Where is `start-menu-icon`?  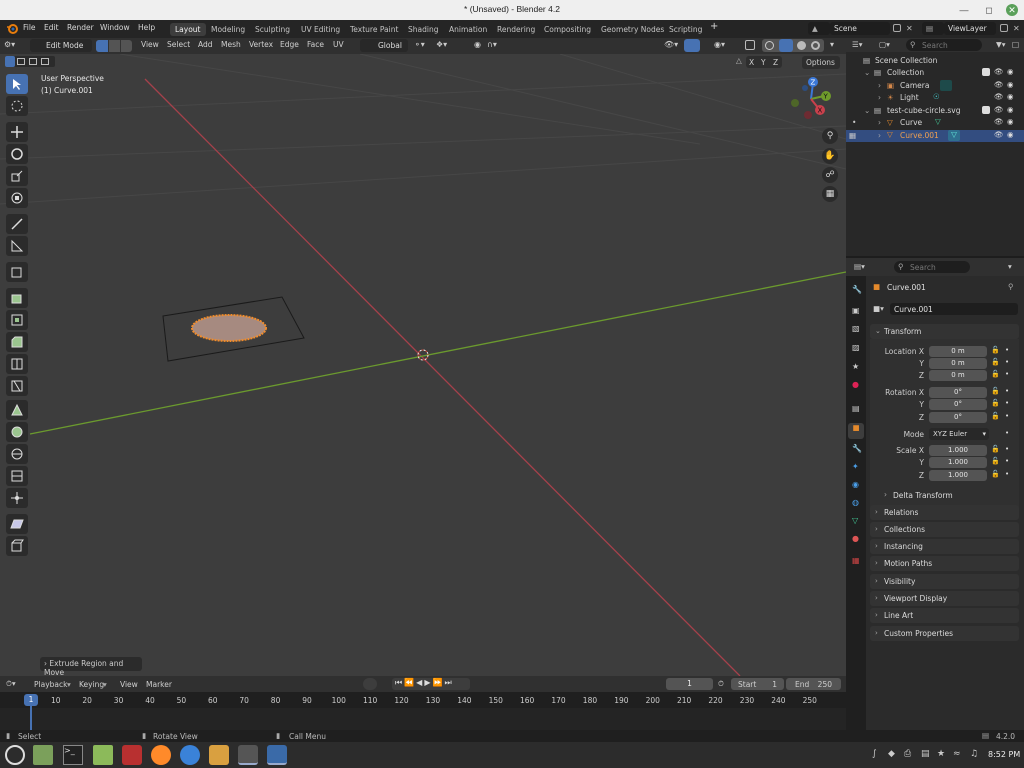 start-menu-icon is located at coordinates (15, 755).